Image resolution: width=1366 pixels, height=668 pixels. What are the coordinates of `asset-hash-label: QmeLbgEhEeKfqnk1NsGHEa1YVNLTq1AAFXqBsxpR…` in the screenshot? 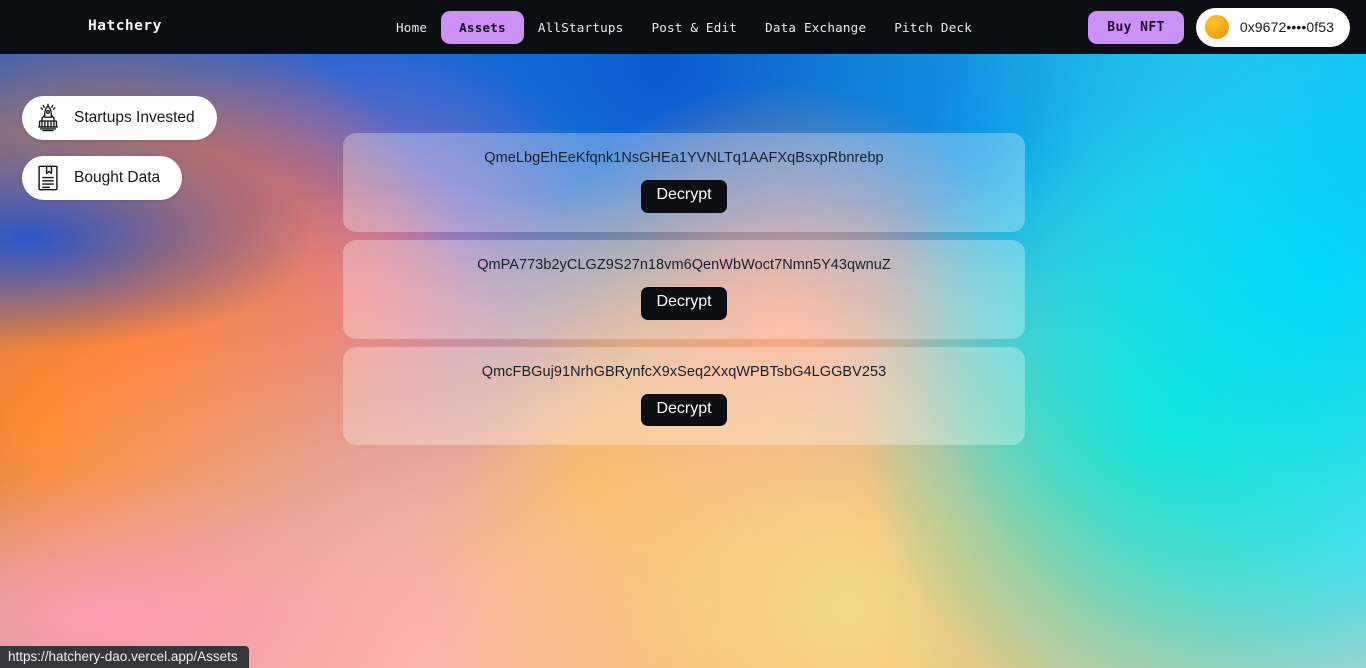 It's located at (684, 158).